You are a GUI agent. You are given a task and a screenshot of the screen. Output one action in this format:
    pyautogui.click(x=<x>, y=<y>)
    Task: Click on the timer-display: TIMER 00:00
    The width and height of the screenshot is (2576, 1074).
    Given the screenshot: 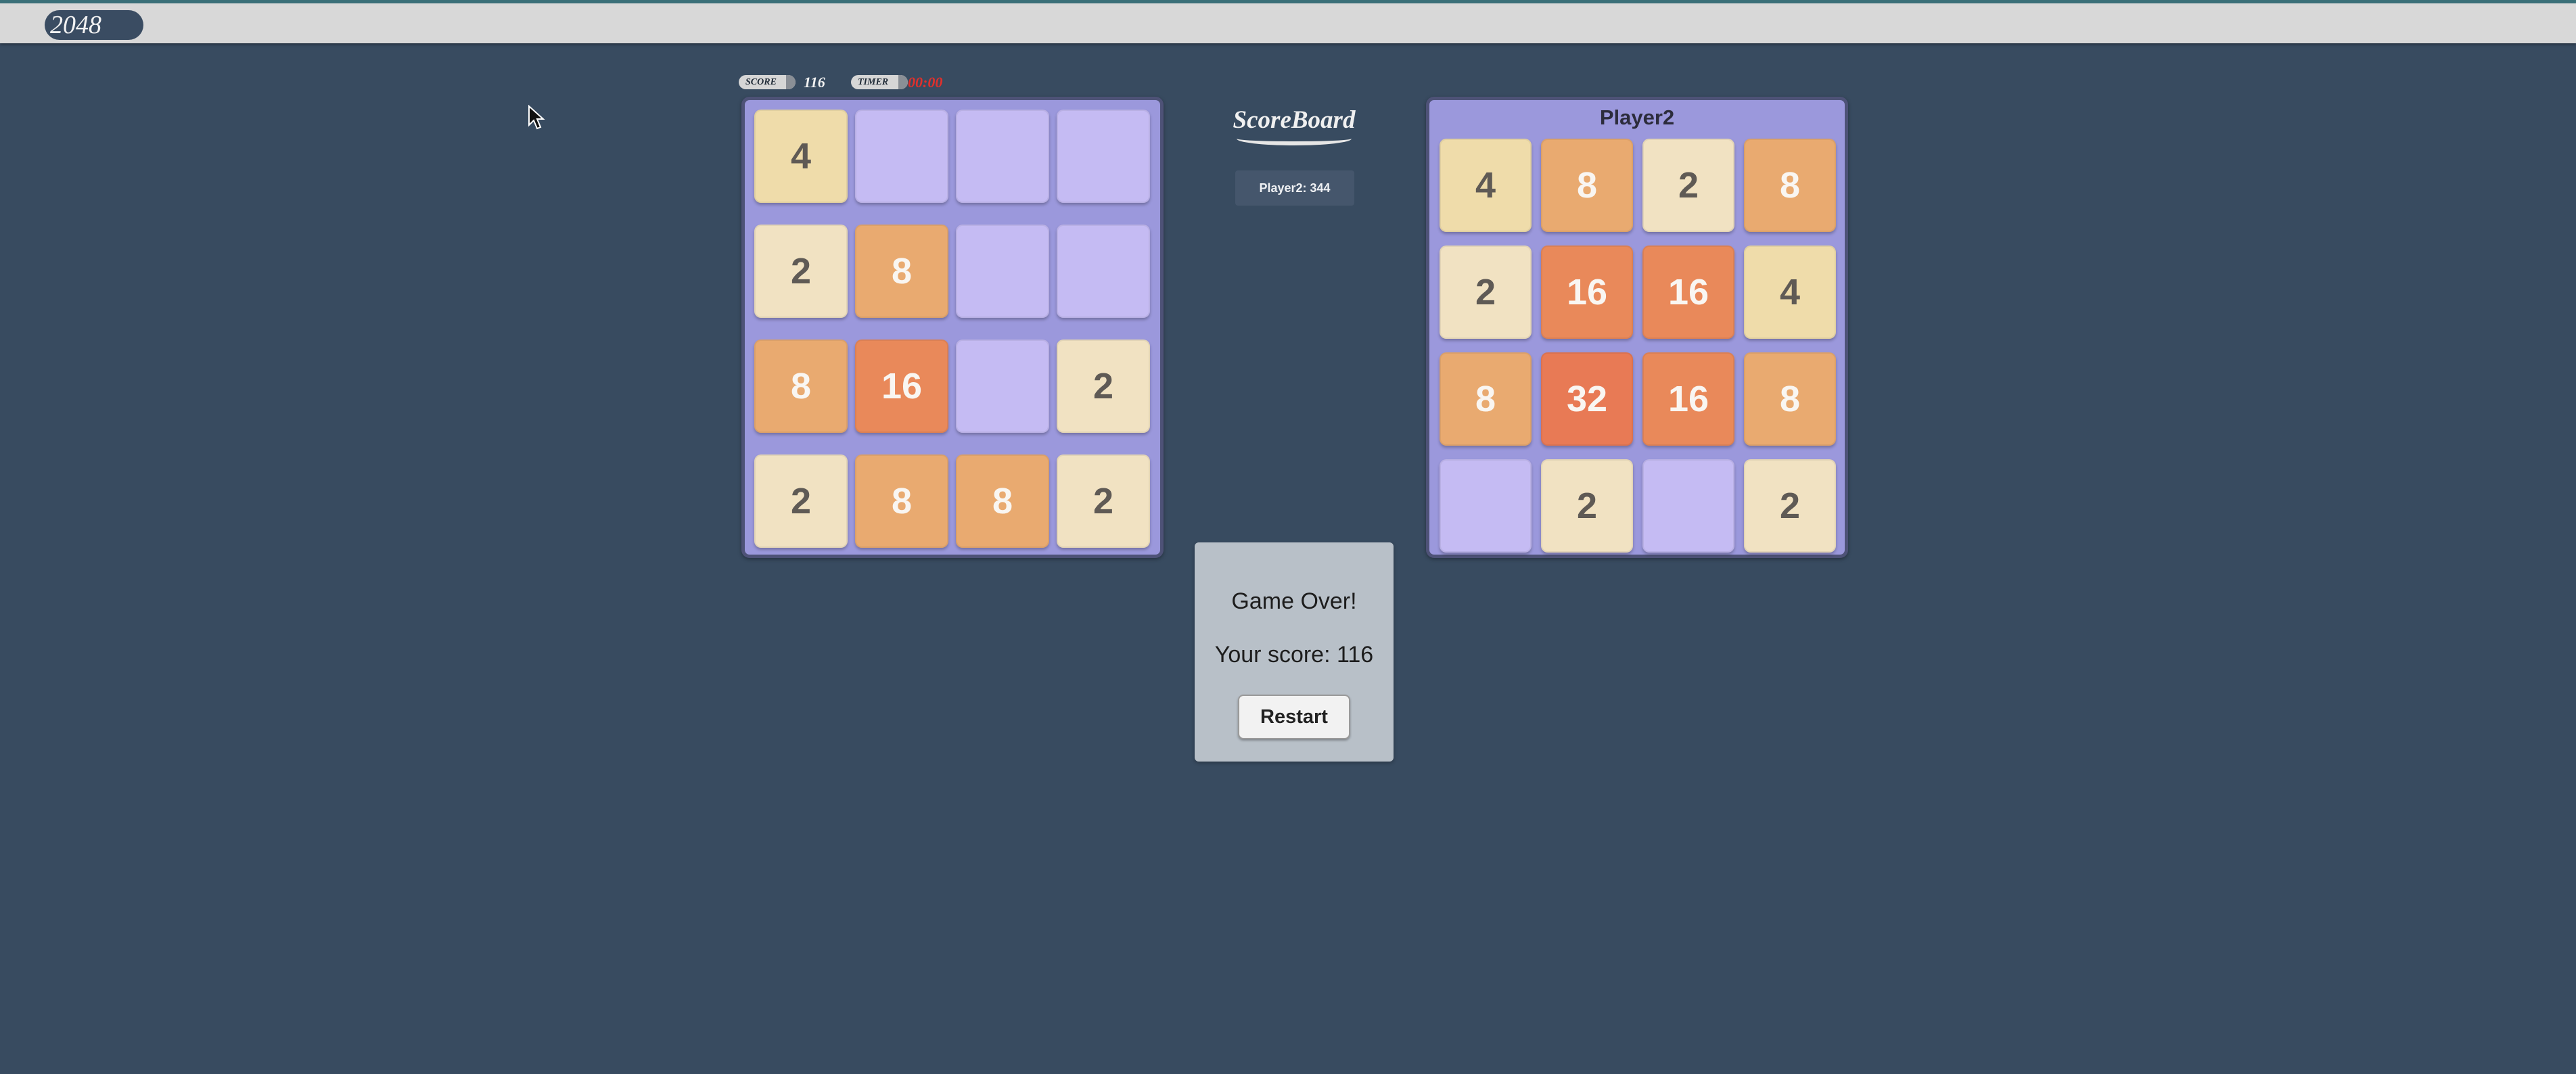 What is the action you would take?
    pyautogui.click(x=912, y=82)
    